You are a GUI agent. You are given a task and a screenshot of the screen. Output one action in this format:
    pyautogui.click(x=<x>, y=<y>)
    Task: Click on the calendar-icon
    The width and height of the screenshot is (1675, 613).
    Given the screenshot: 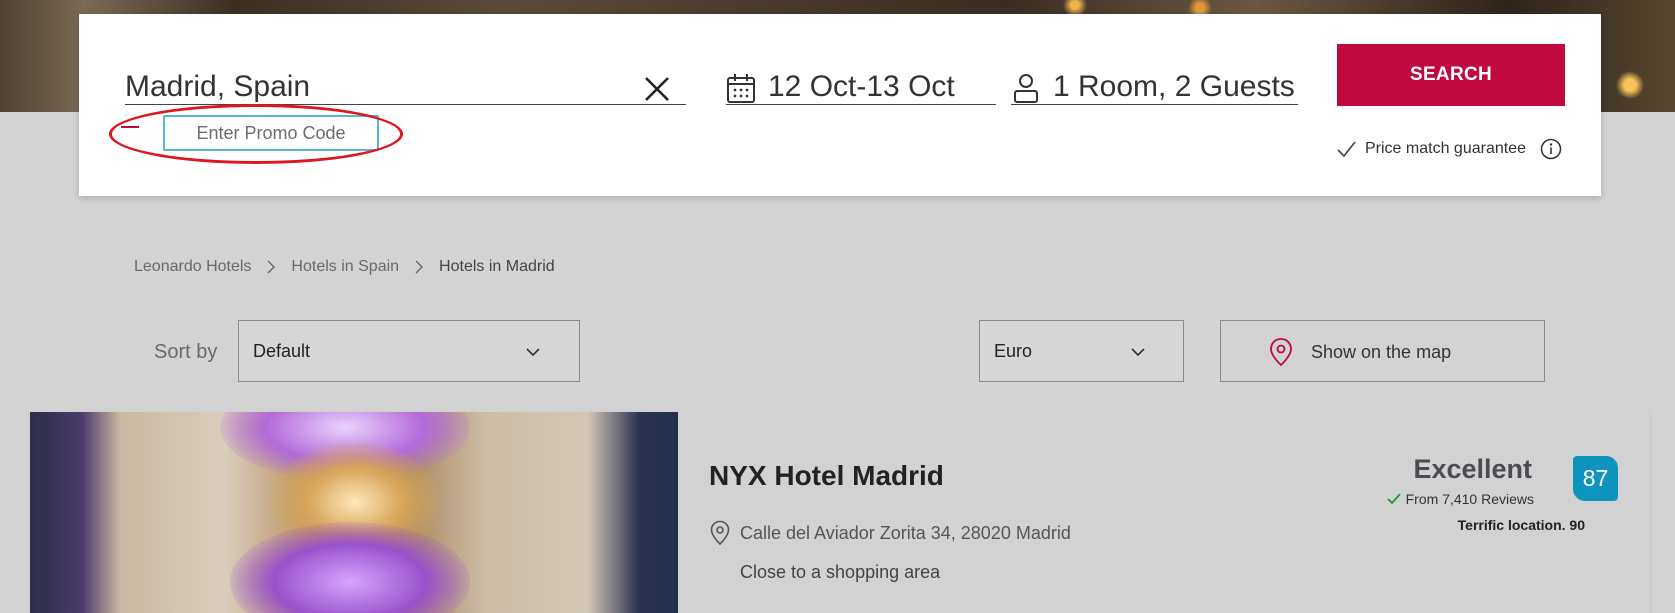 What is the action you would take?
    pyautogui.click(x=741, y=88)
    